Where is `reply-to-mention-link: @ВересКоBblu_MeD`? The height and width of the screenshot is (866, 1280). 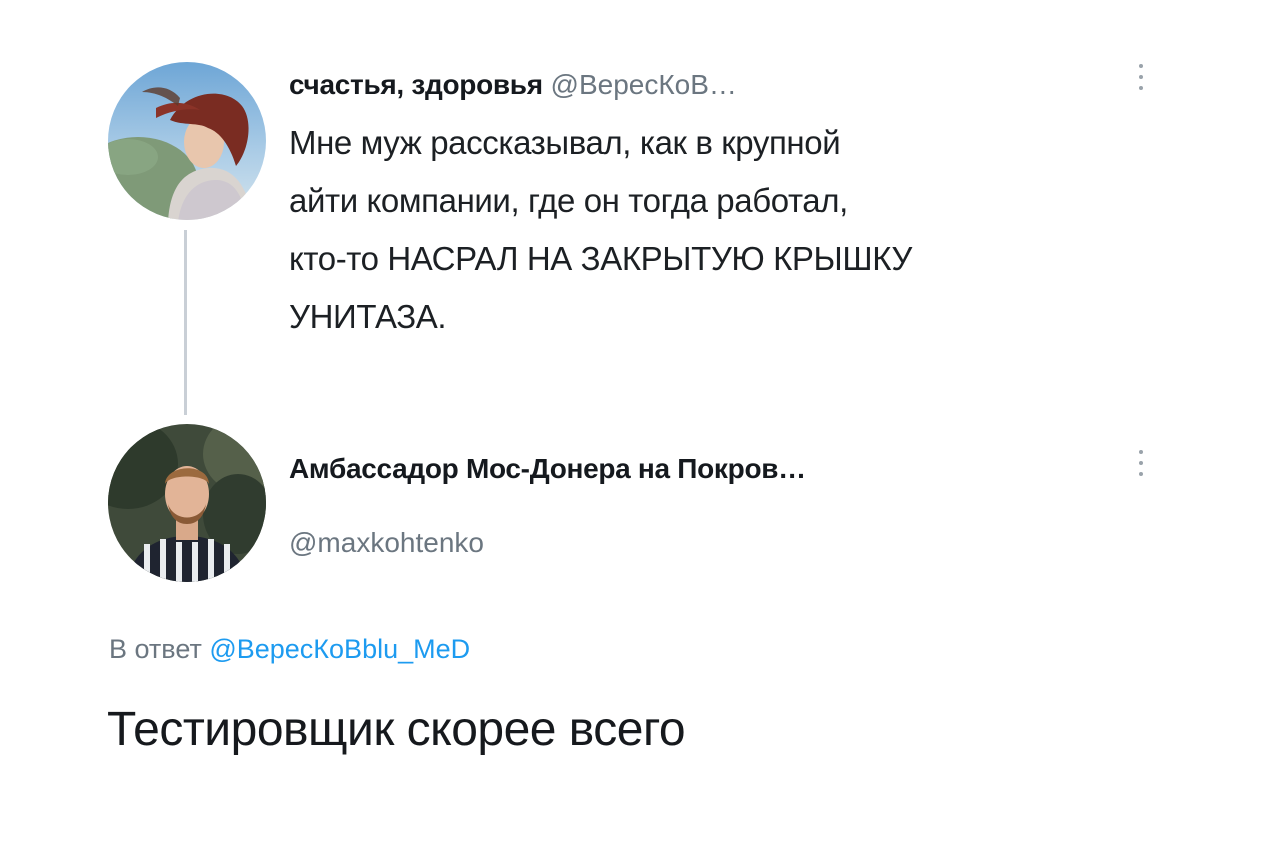 reply-to-mention-link: @ВересКоBblu_MeD is located at coordinates (339, 649).